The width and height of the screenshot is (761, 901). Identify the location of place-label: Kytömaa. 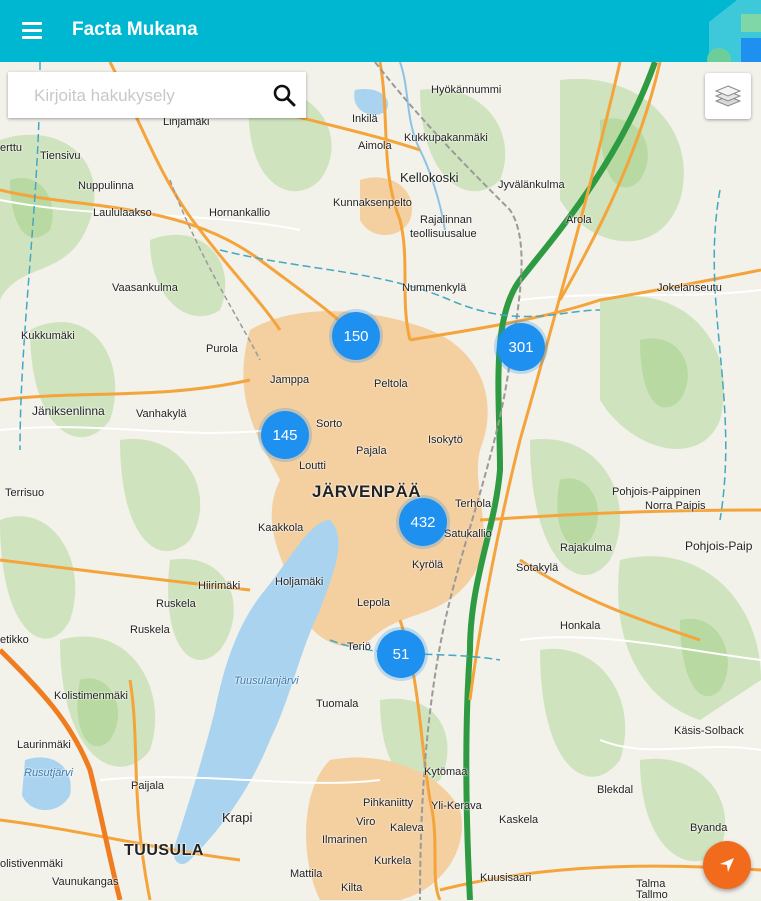
(446, 772).